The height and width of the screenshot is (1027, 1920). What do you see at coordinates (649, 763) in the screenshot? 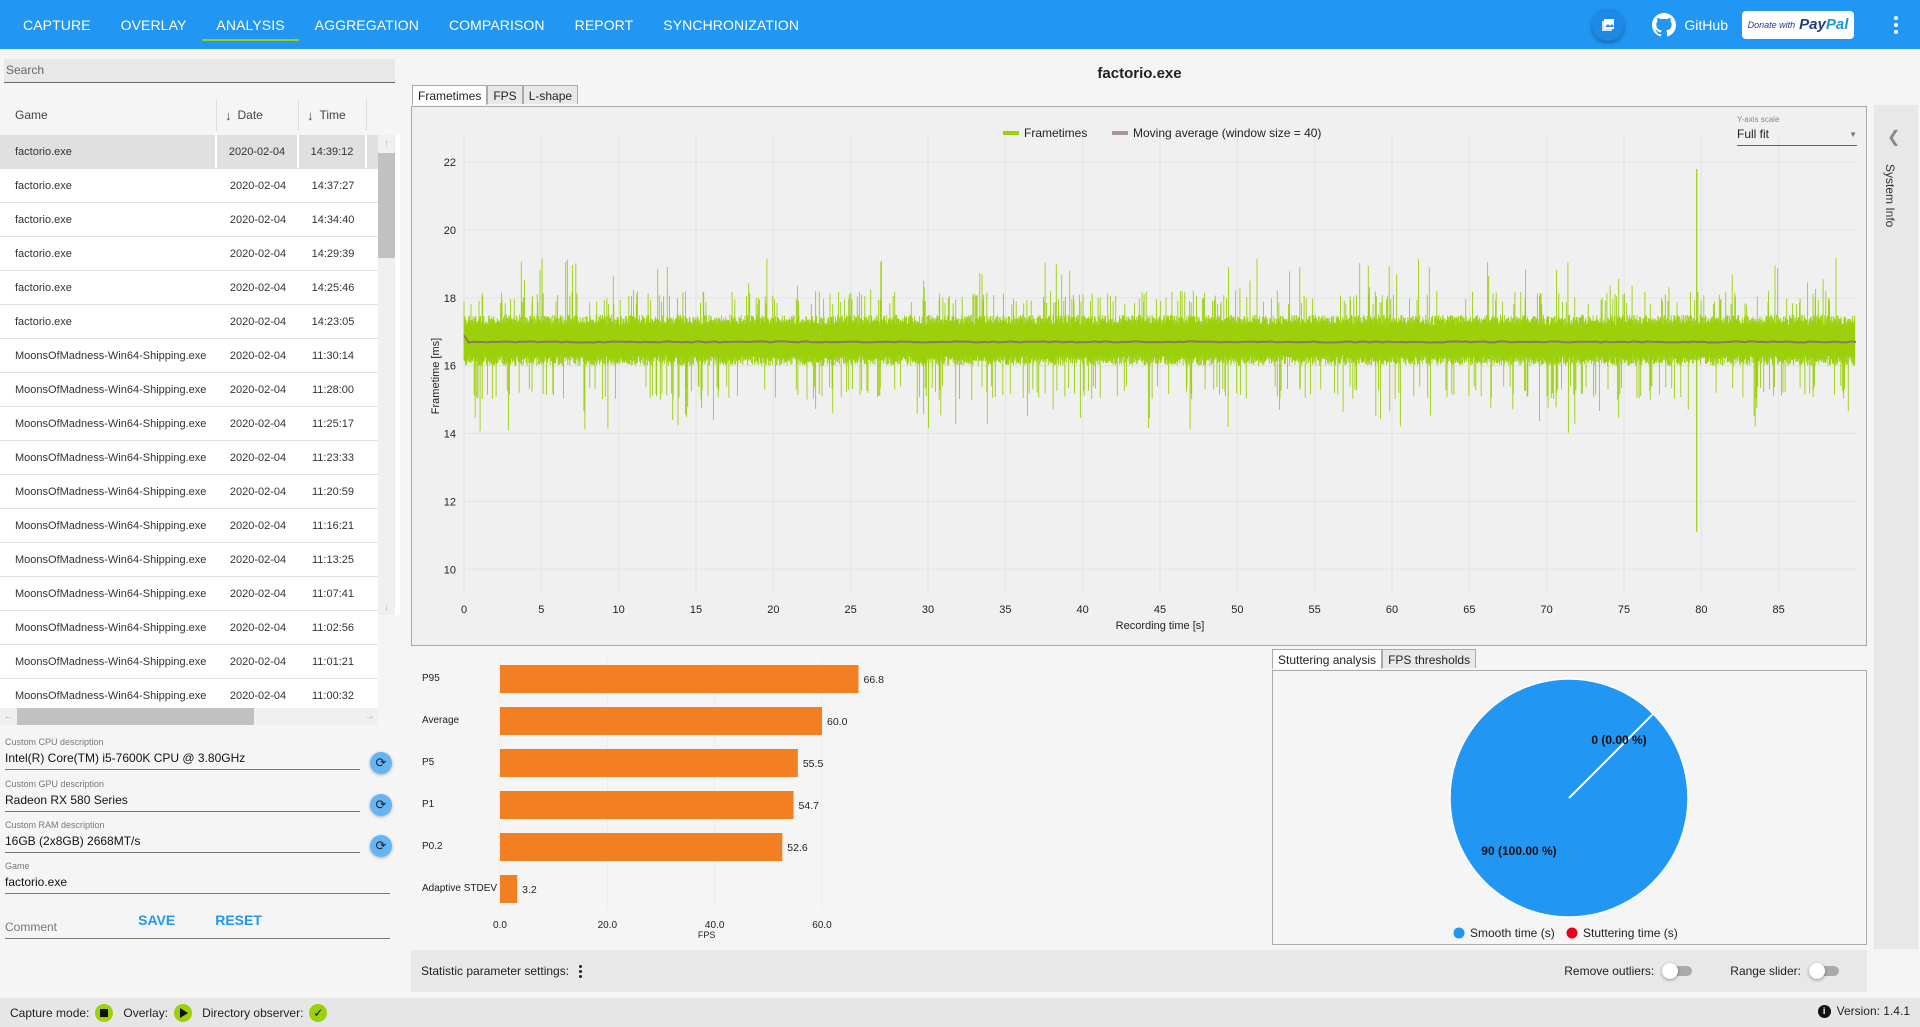
I see `bar-p5` at bounding box center [649, 763].